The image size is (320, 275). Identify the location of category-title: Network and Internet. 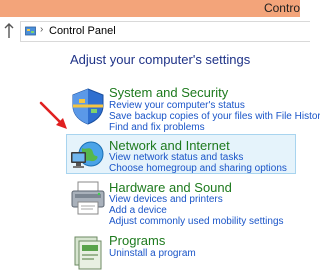
(169, 145).